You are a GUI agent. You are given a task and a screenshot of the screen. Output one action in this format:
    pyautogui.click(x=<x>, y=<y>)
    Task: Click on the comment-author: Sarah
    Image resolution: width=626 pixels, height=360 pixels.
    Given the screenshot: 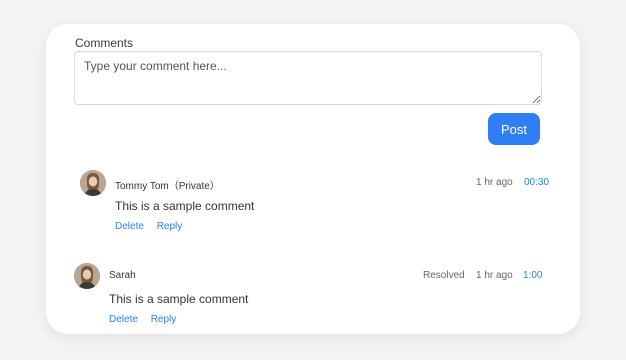 What is the action you would take?
    pyautogui.click(x=122, y=275)
    